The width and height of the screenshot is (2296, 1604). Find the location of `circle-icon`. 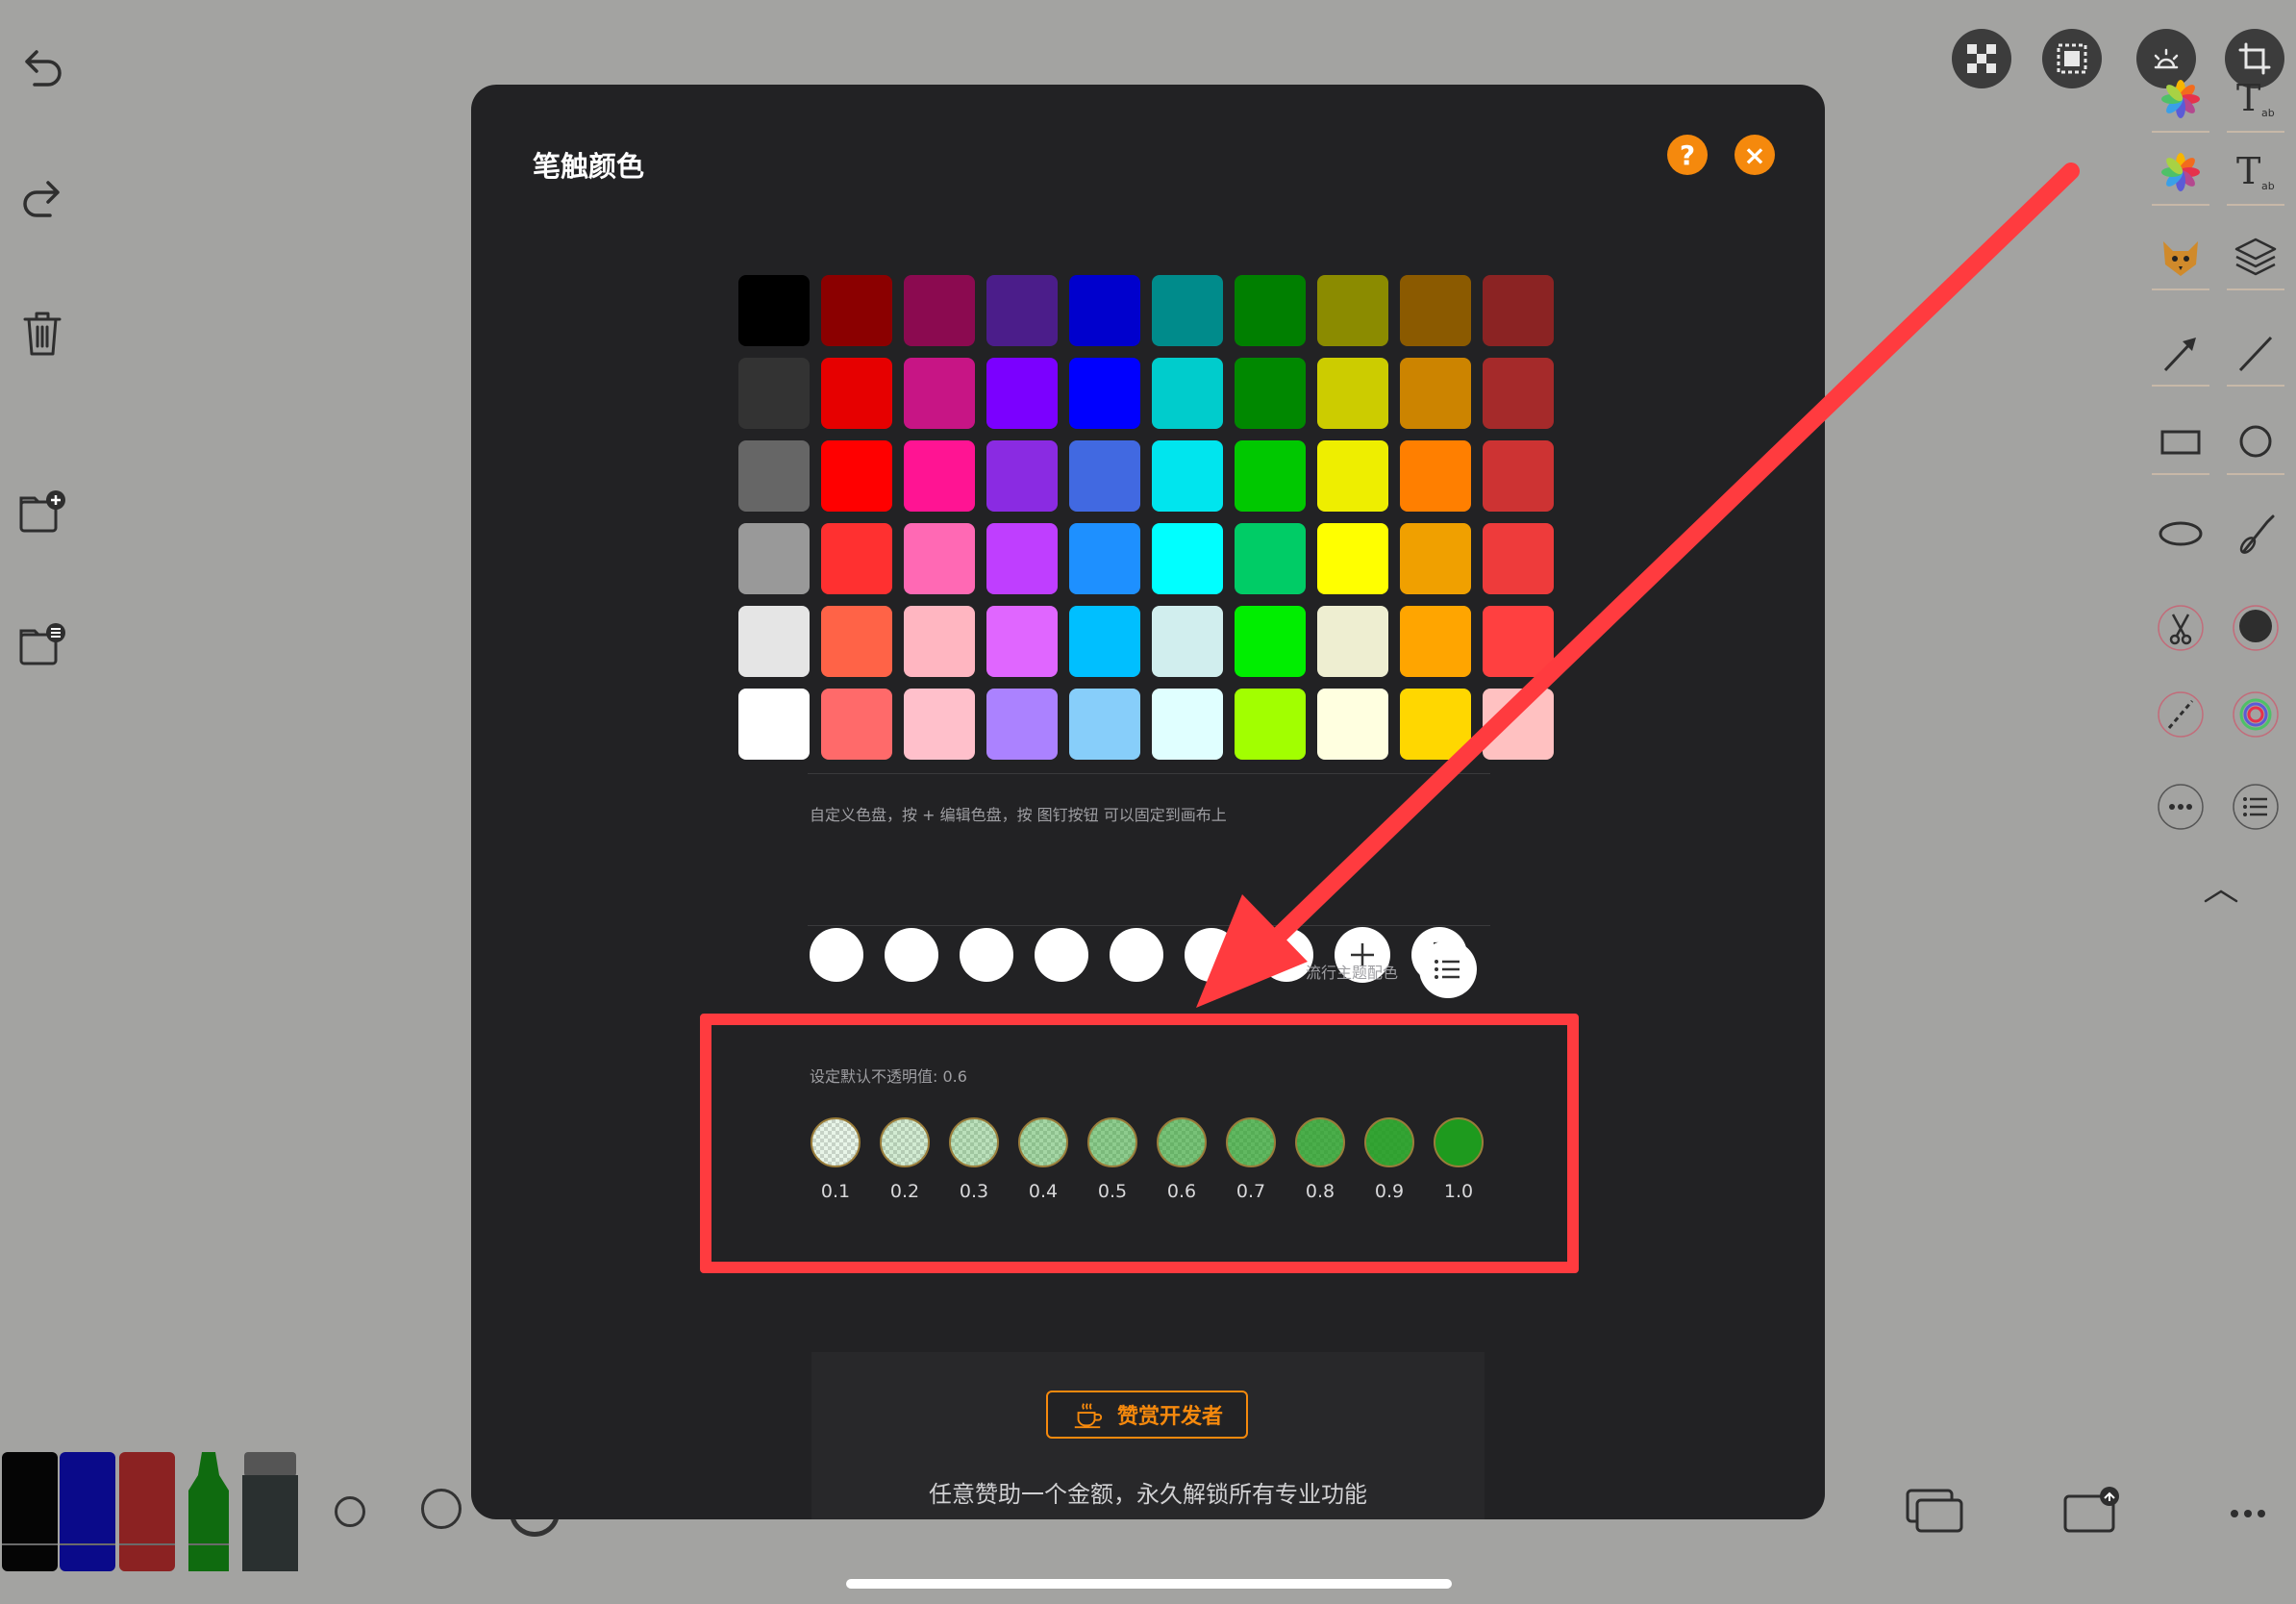

circle-icon is located at coordinates (2255, 442).